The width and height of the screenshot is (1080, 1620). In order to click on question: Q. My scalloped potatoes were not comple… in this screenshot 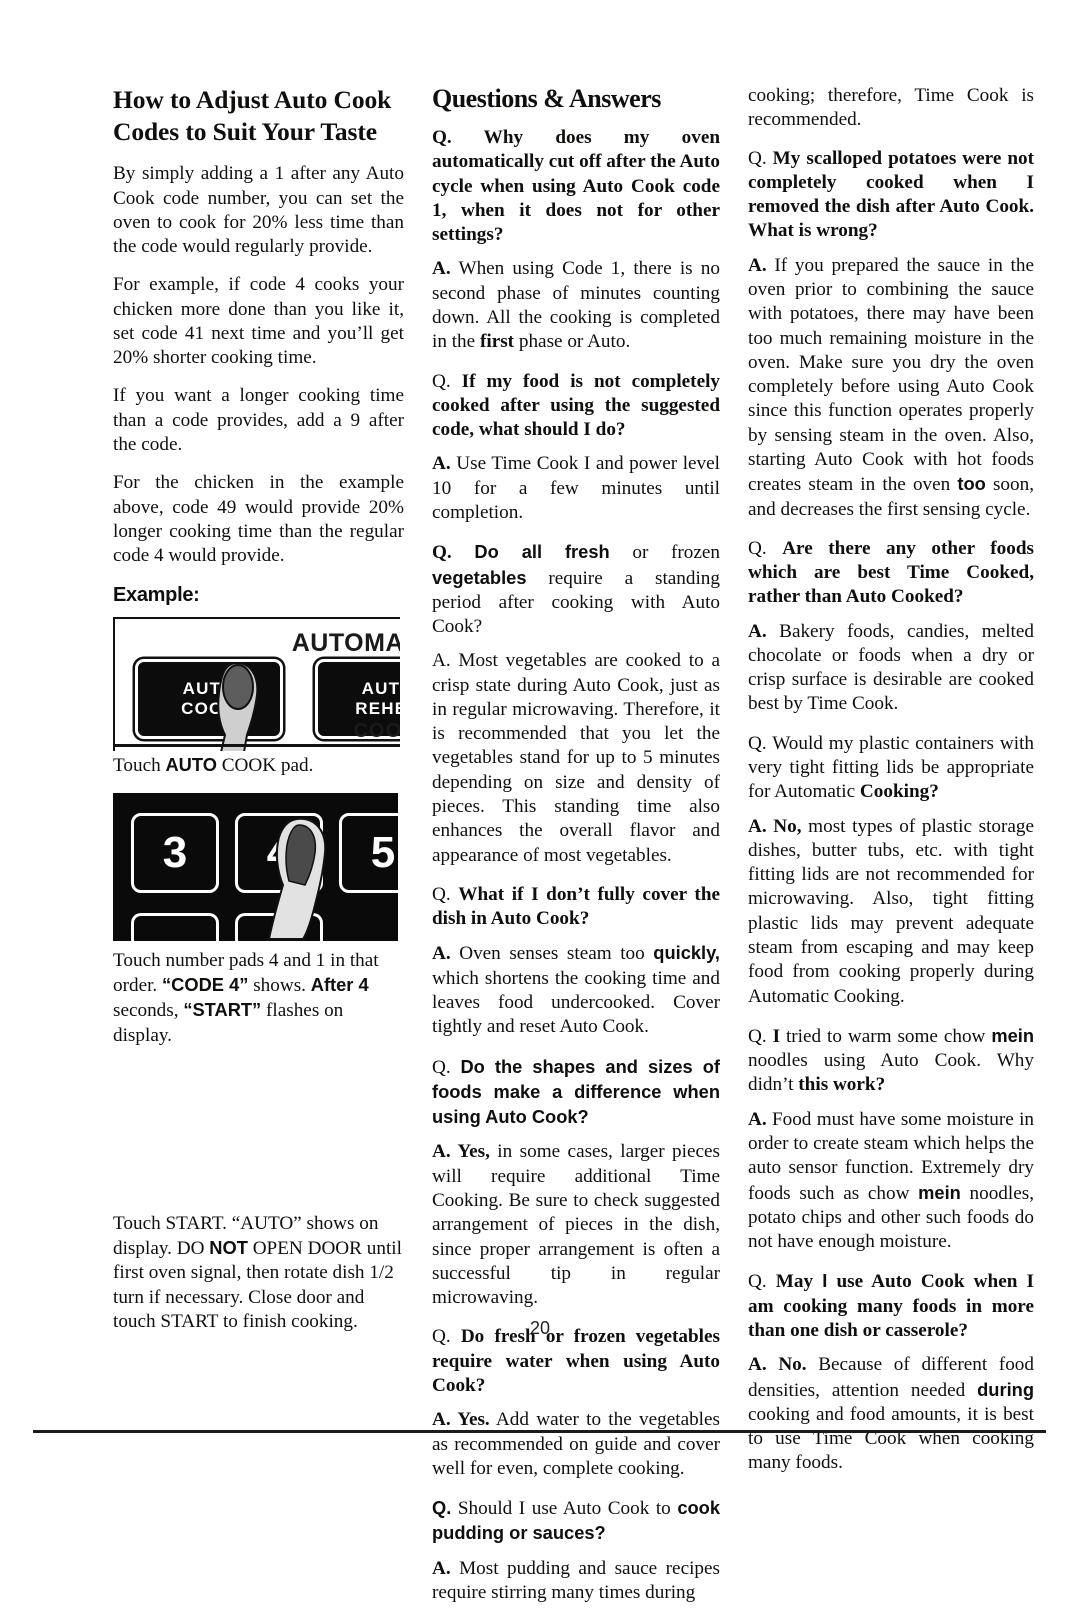, I will do `click(891, 195)`.